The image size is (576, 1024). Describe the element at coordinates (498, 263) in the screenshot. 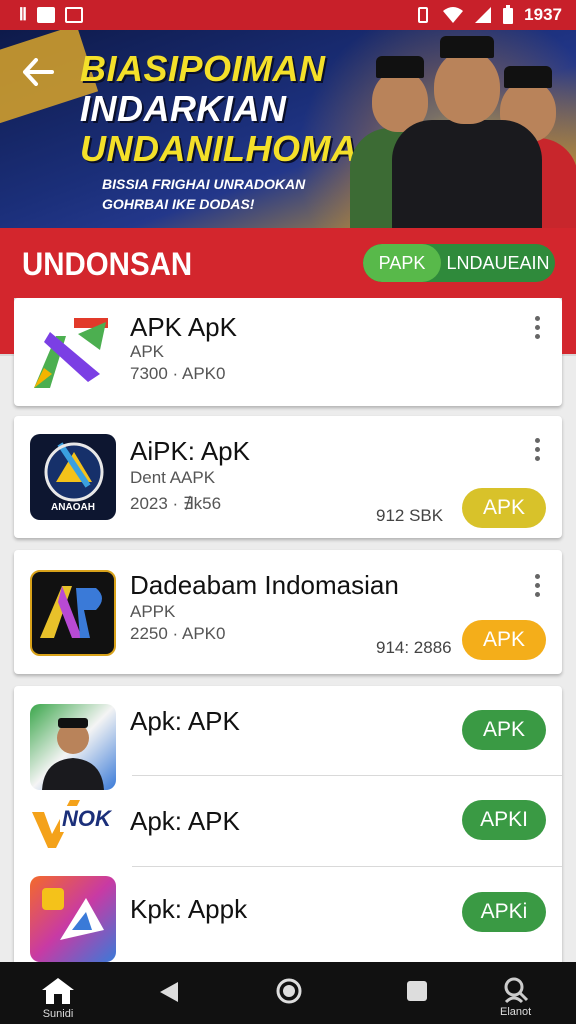

I see `toggle-option-lndaueain: LNDAUEAIN` at that location.